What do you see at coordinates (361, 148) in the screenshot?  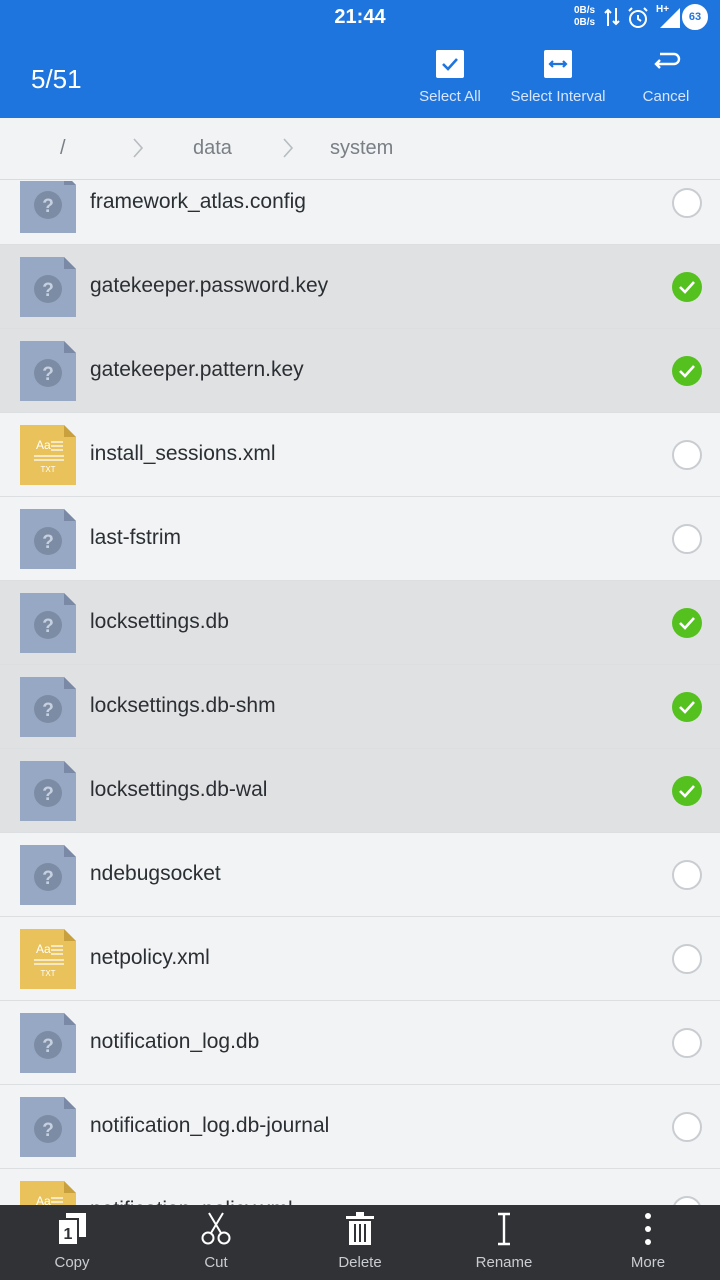 I see `breadcrumb-system: system` at bounding box center [361, 148].